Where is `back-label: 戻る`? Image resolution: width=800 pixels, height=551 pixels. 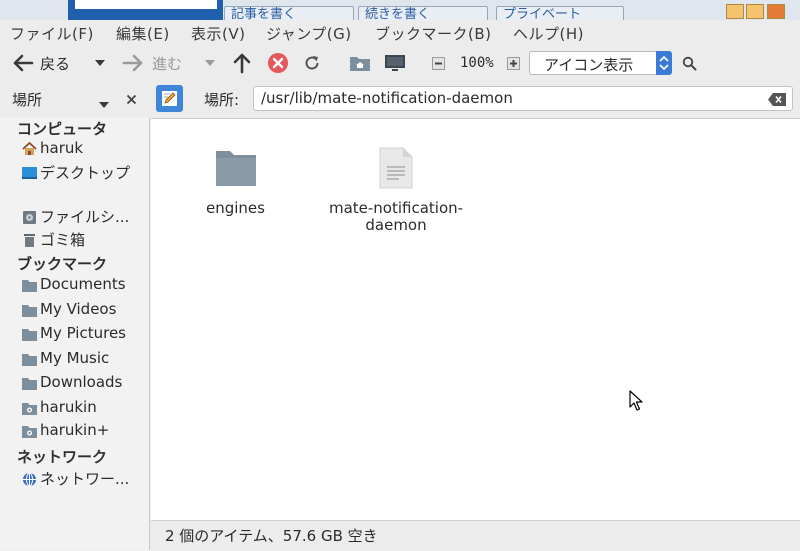
back-label: 戻る is located at coordinates (55, 63).